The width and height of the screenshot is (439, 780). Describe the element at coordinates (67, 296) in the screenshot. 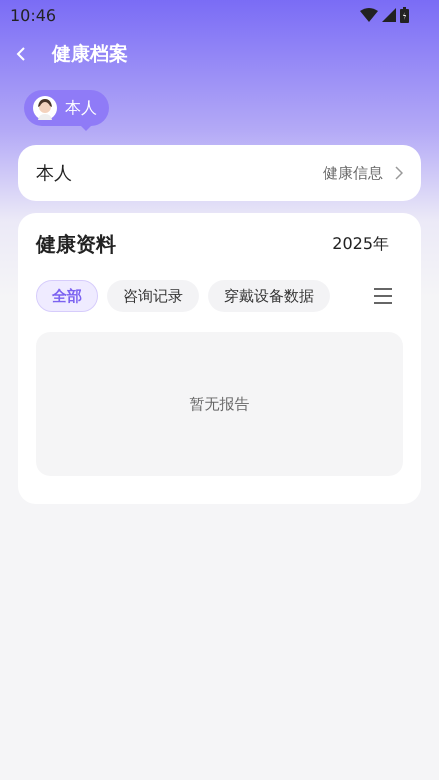

I see `filter-tab: 全部` at that location.